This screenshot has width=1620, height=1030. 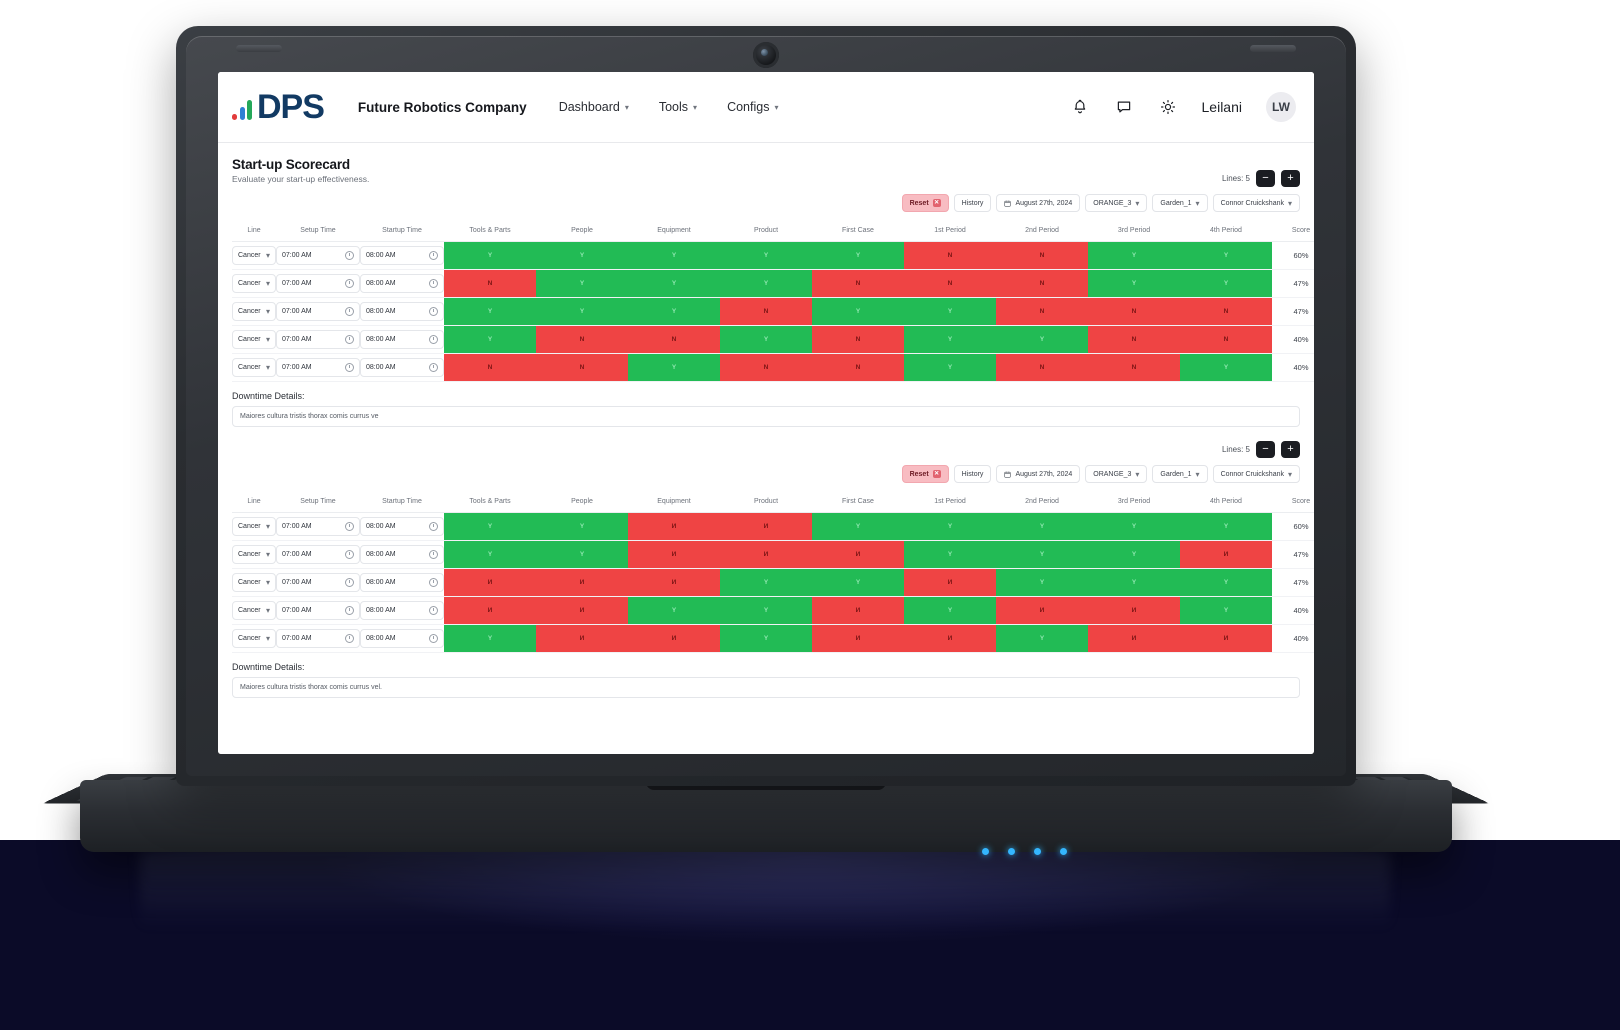 I want to click on status-cell-first-case: Y, so click(x=858, y=582).